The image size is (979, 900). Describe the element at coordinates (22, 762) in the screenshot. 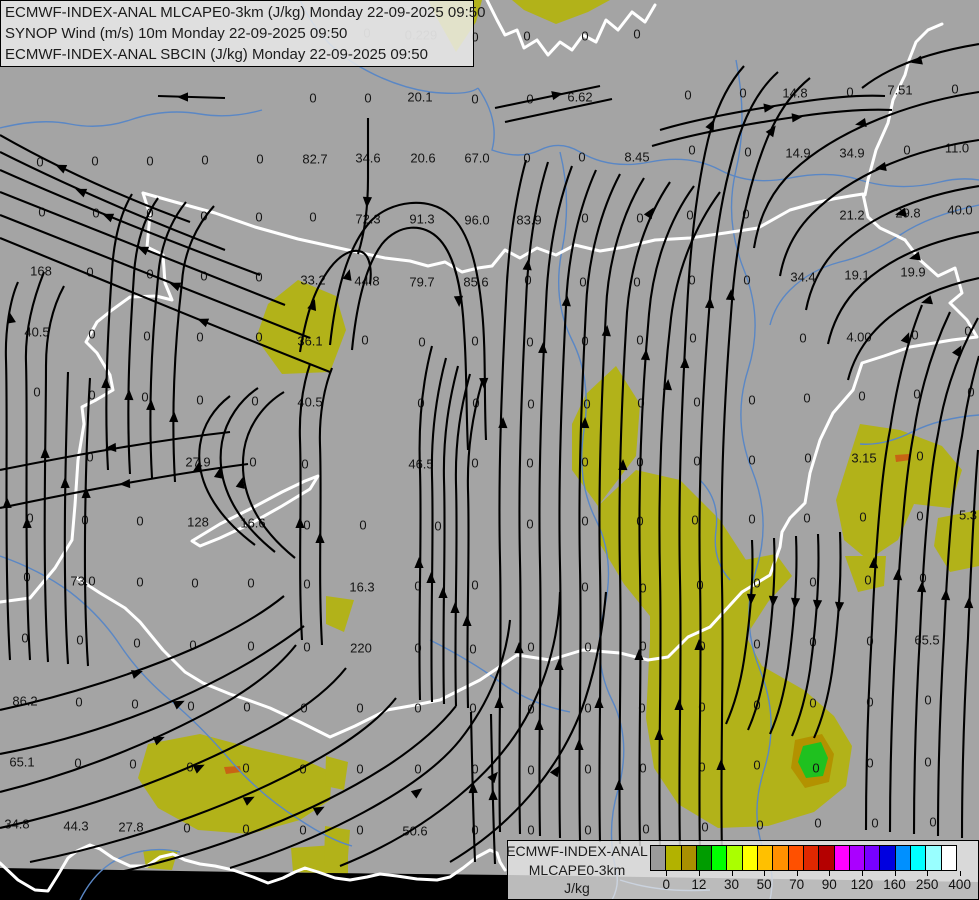

I see `sbcin-value-label: 65.1` at that location.